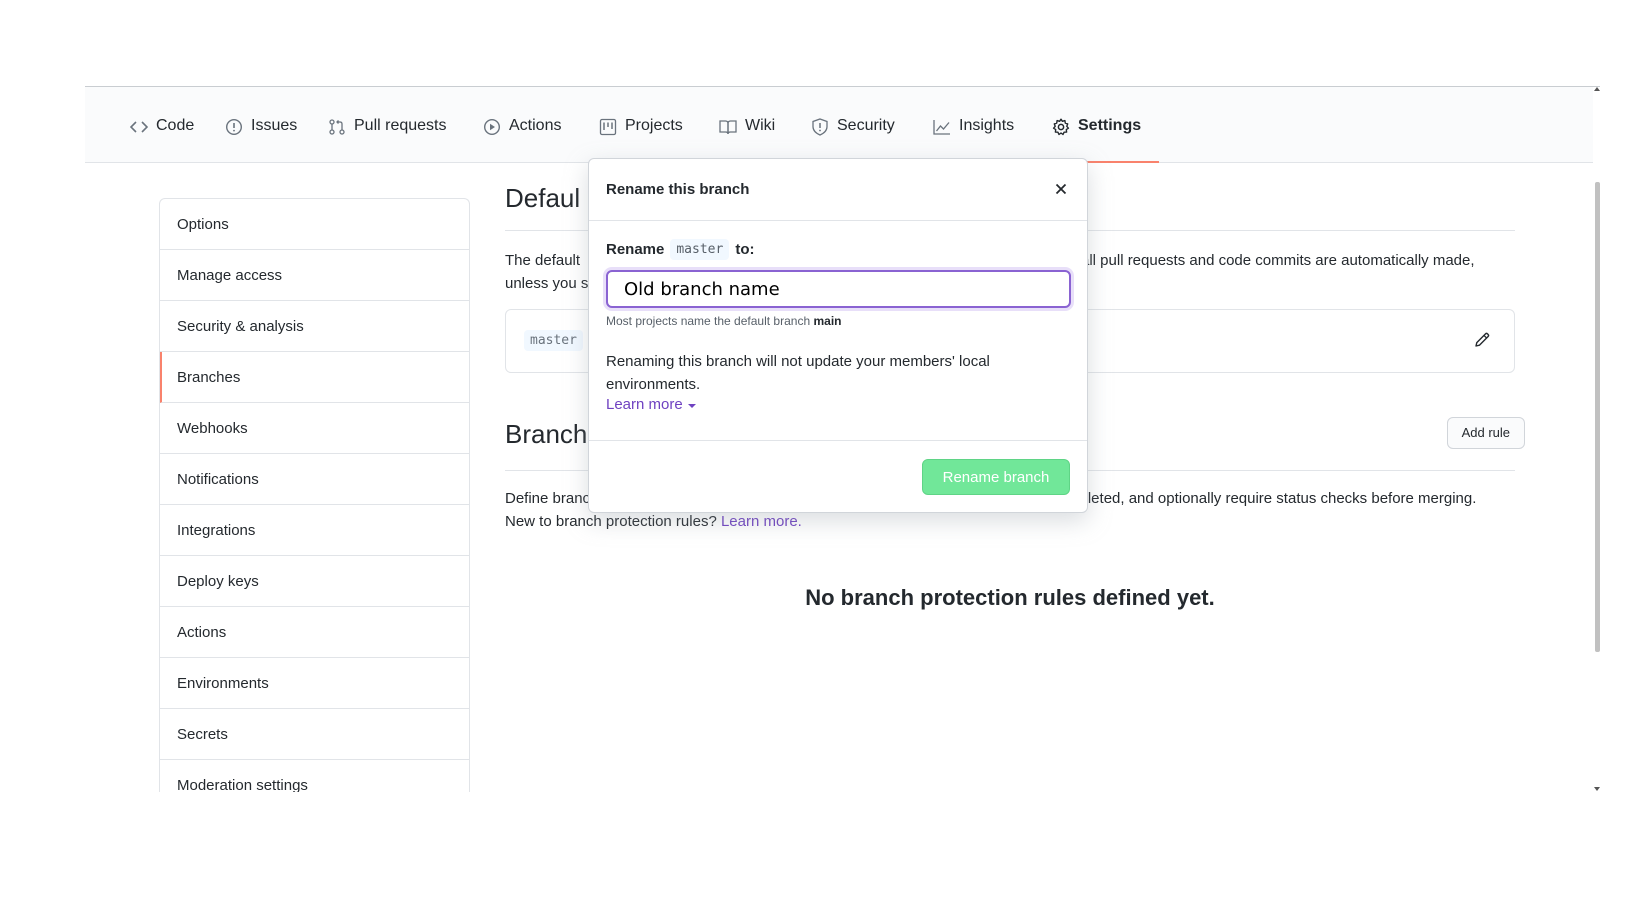 The image size is (1637, 922). What do you see at coordinates (708, 321) in the screenshot?
I see `hint-text: Most projects name the default branch` at bounding box center [708, 321].